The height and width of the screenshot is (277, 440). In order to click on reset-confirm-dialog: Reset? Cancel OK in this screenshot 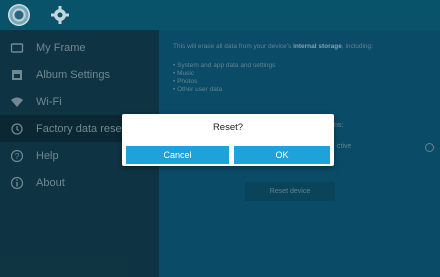, I will do `click(228, 140)`.